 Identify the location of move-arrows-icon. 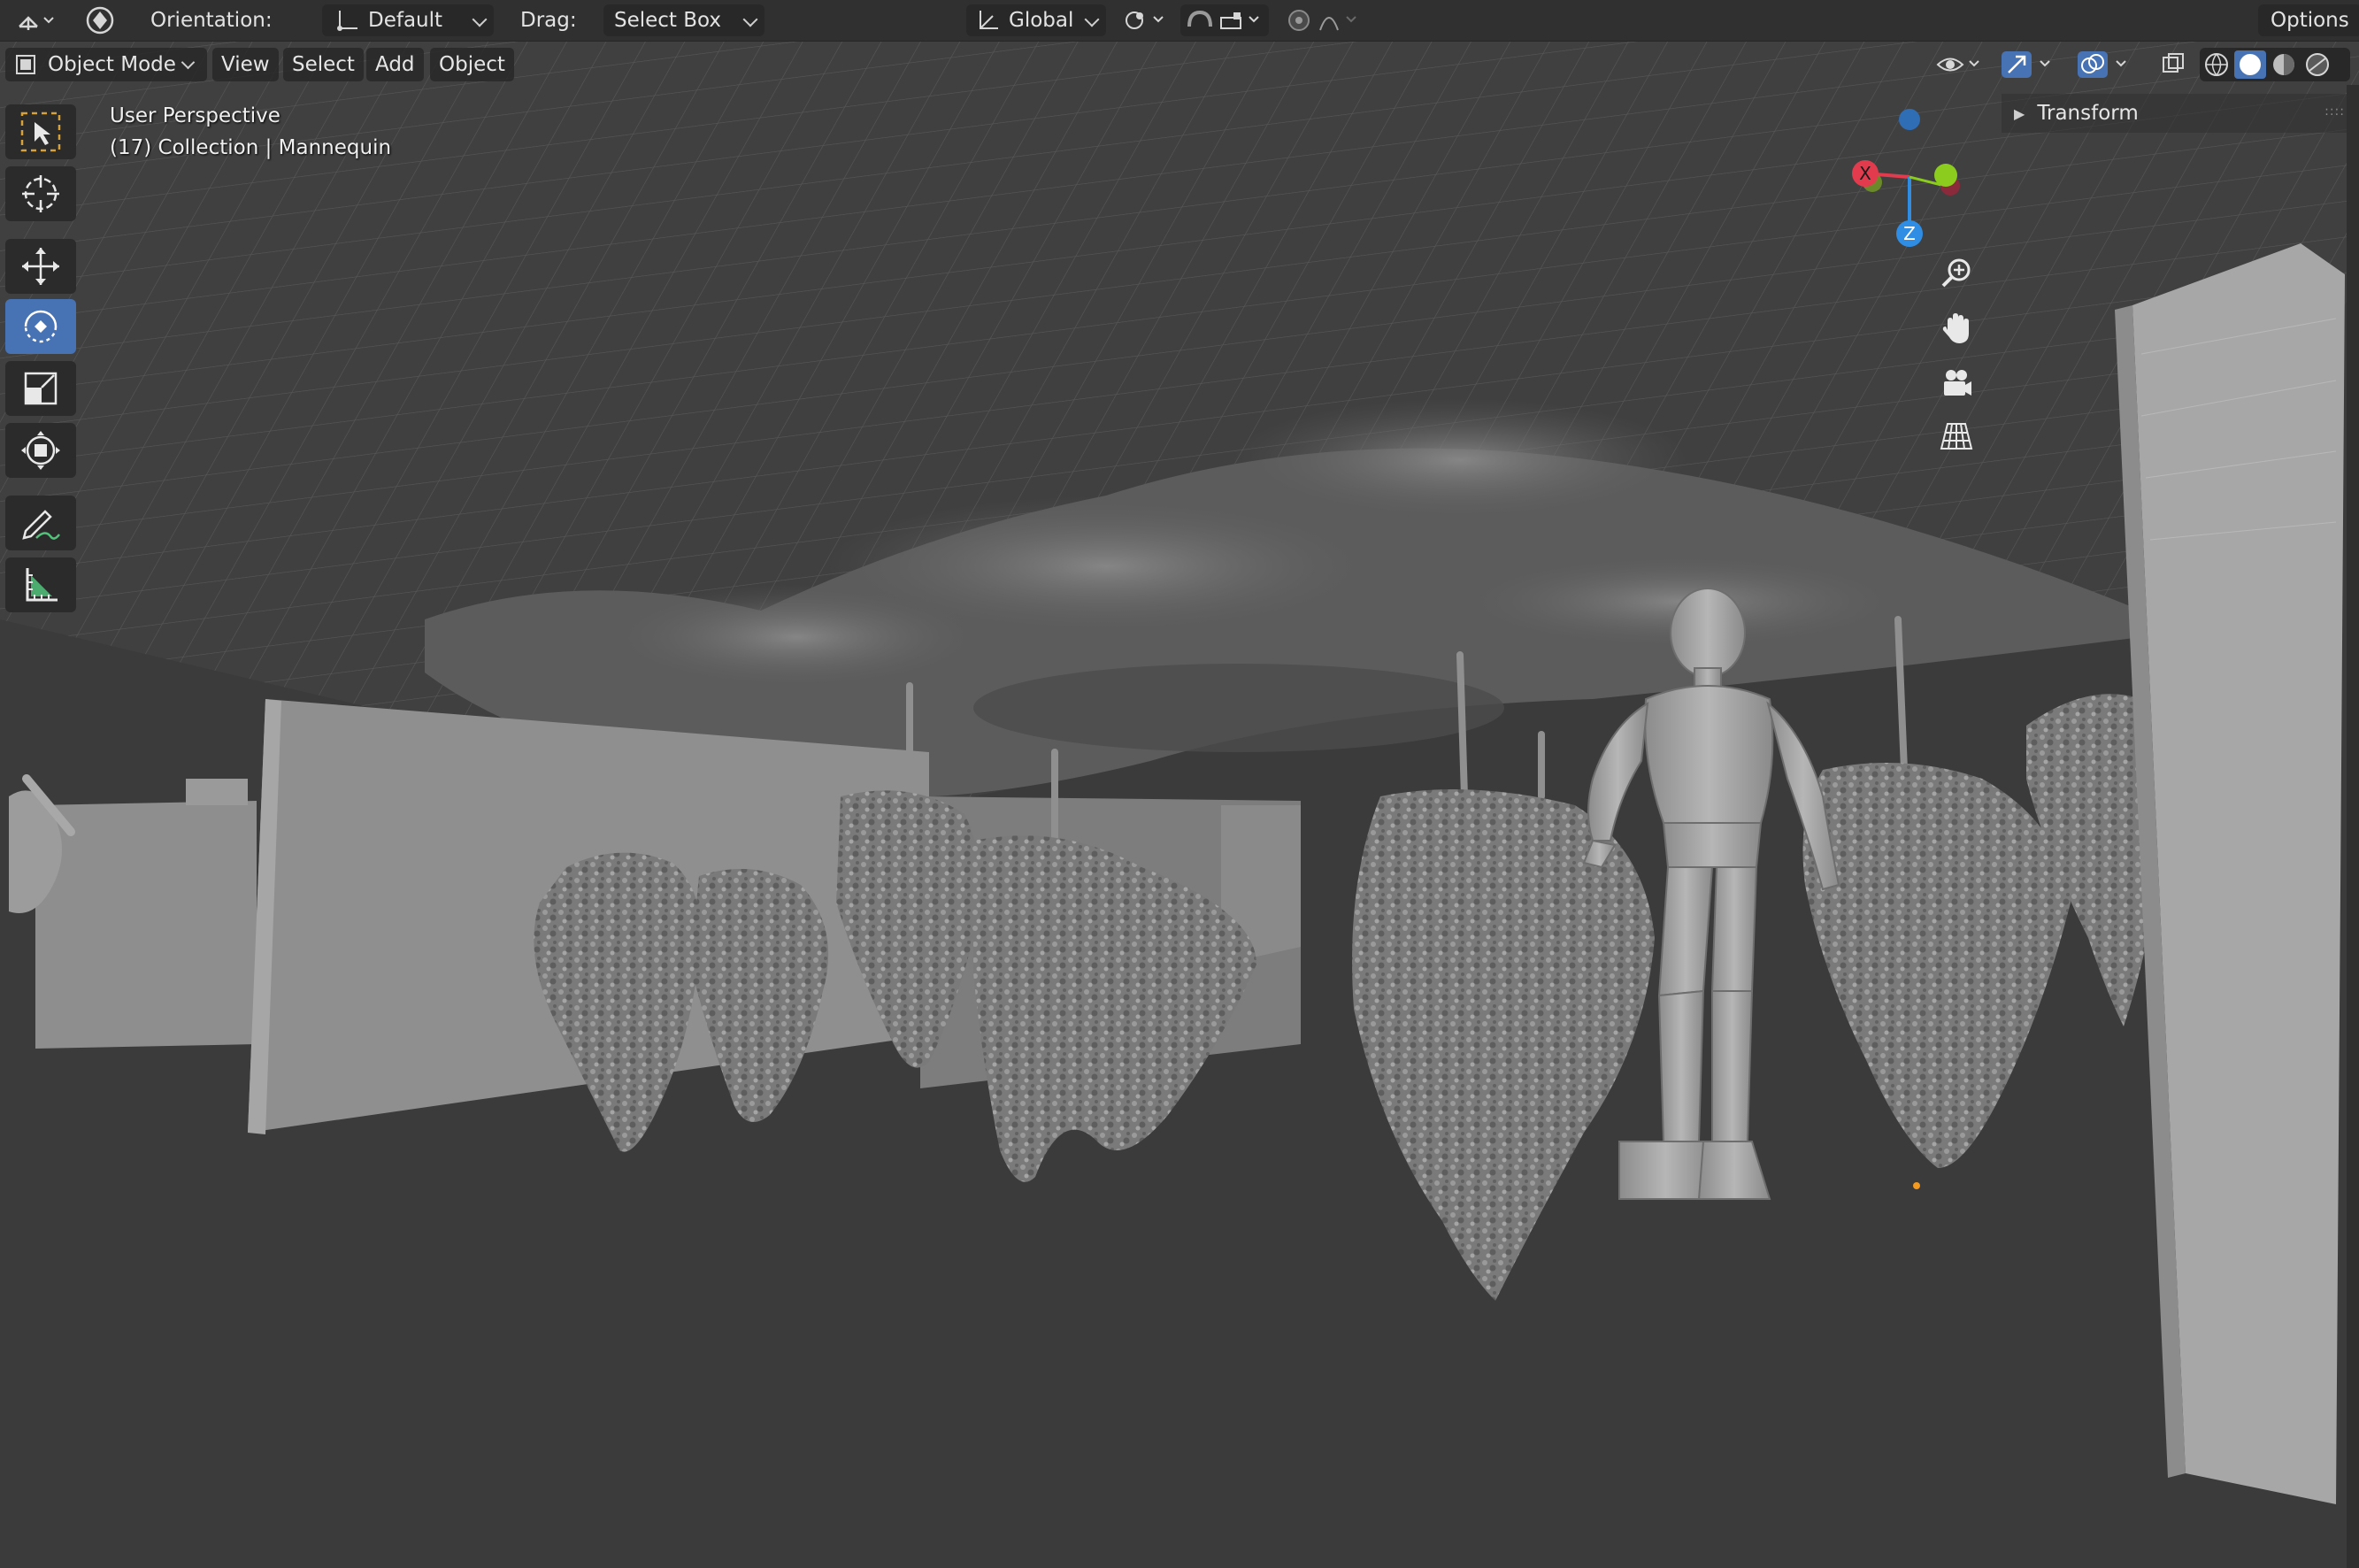
(40, 266).